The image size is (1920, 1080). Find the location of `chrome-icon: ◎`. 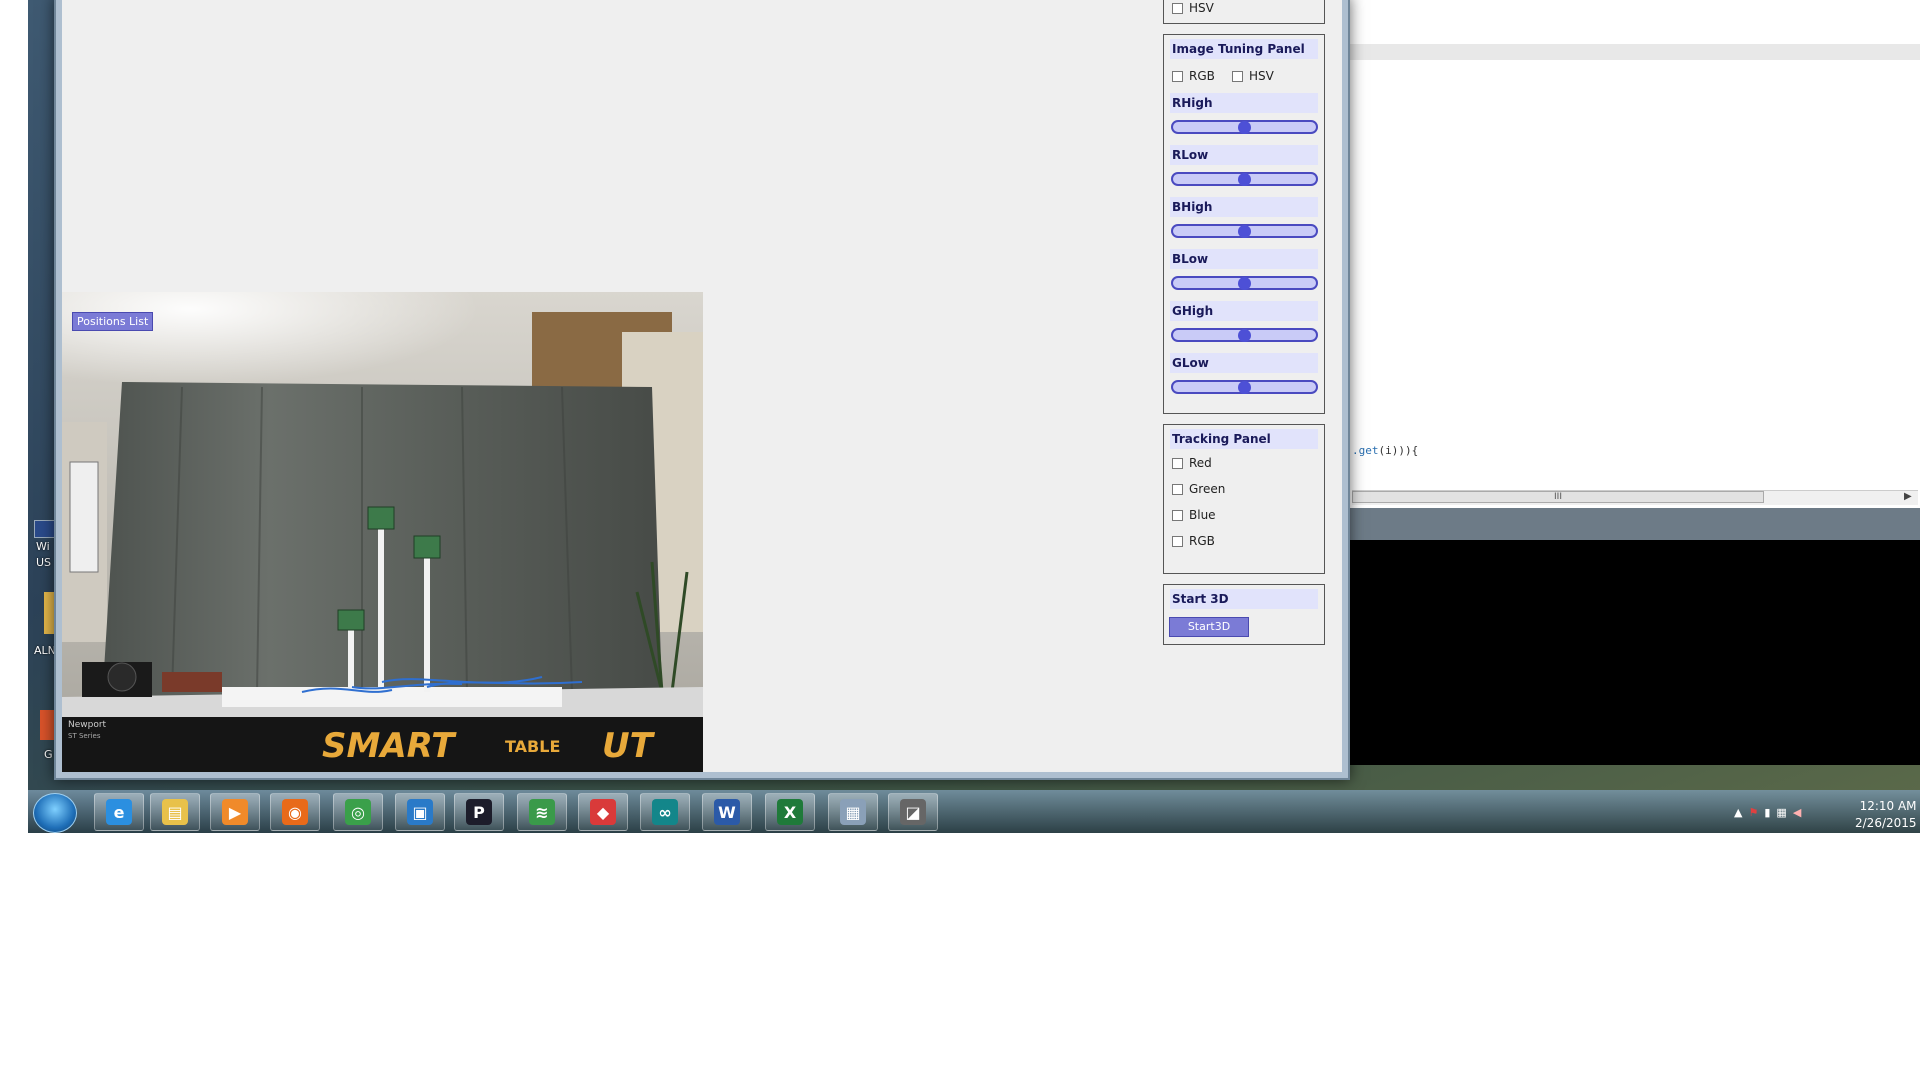

chrome-icon: ◎ is located at coordinates (358, 812).